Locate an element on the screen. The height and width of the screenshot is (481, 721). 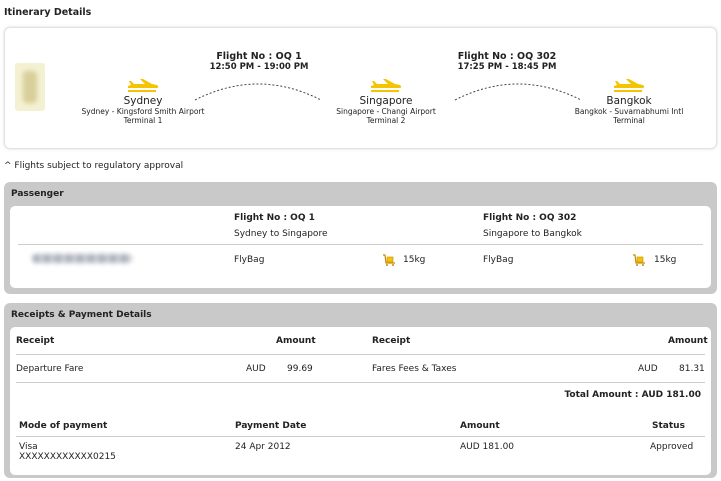
receipt-item-1-amount: 99.69 is located at coordinates (300, 369).